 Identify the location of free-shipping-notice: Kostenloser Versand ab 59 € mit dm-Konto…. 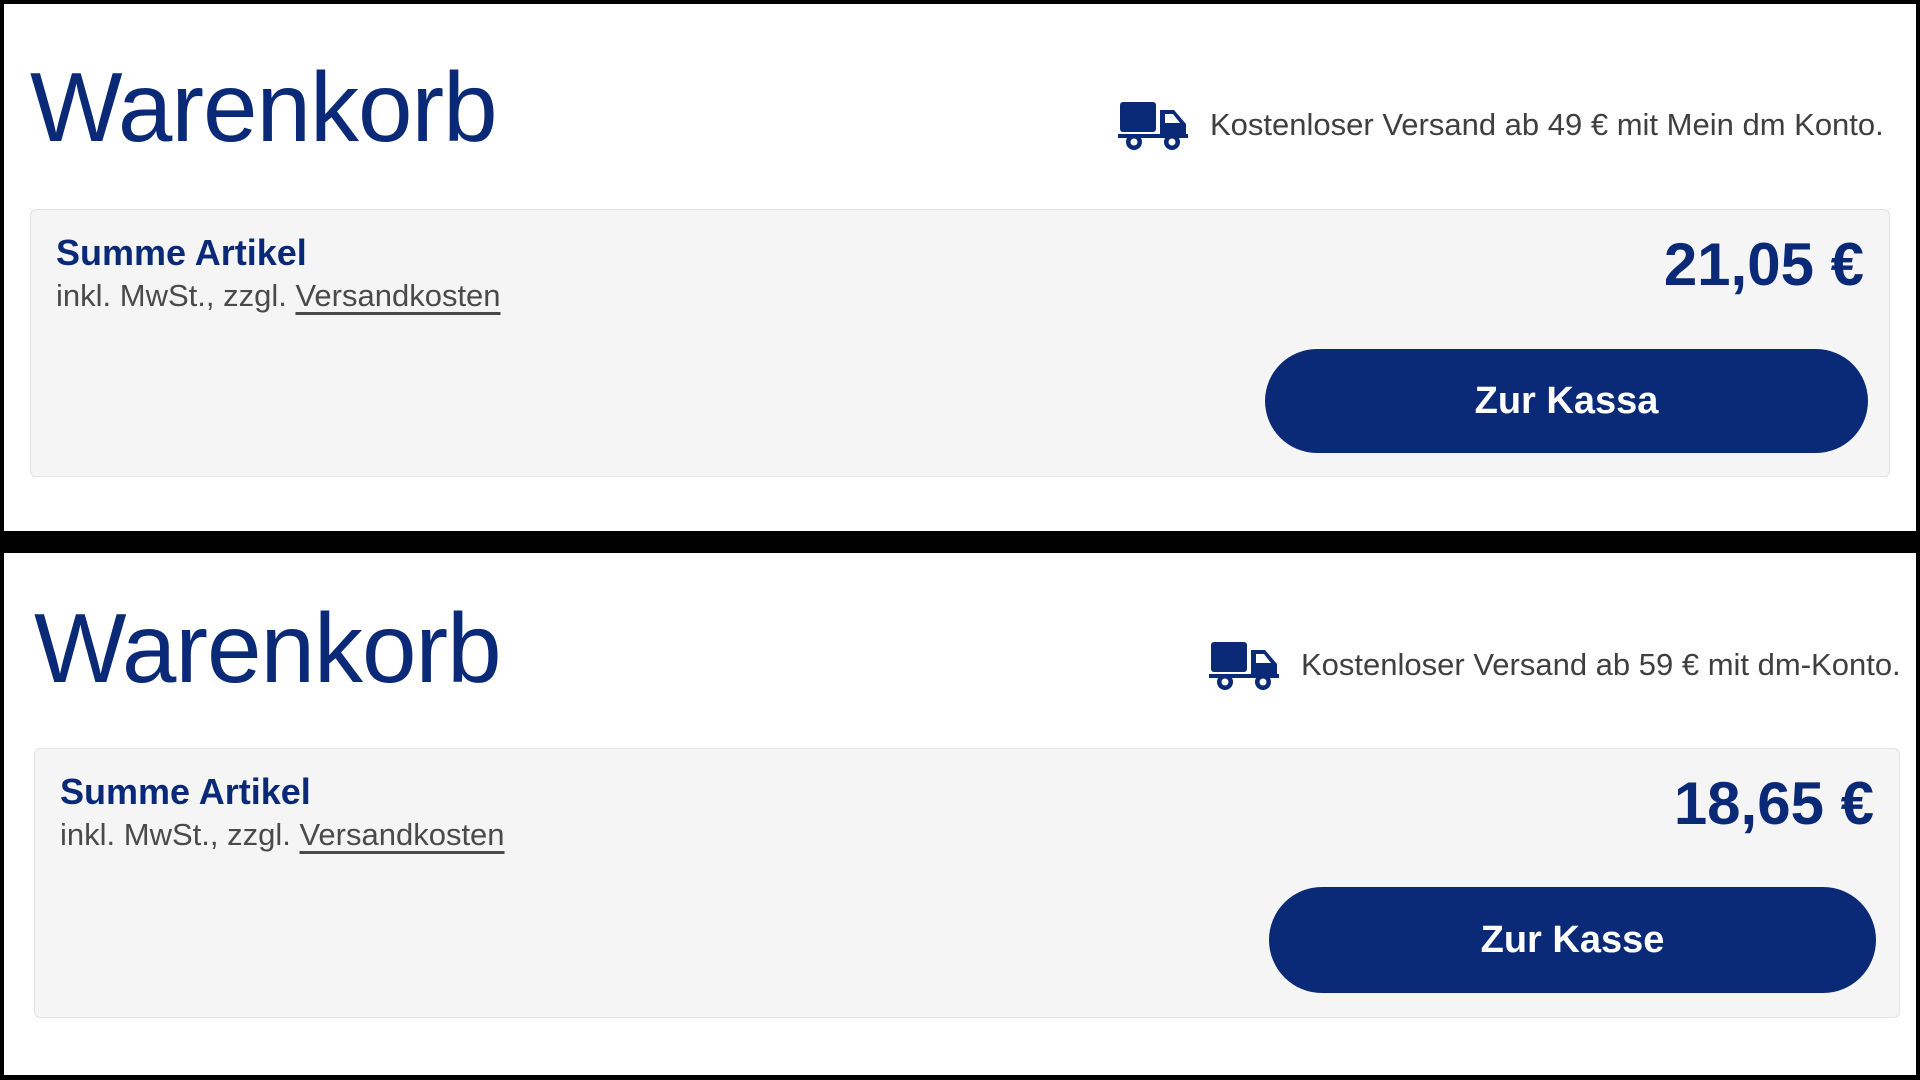
(1555, 665).